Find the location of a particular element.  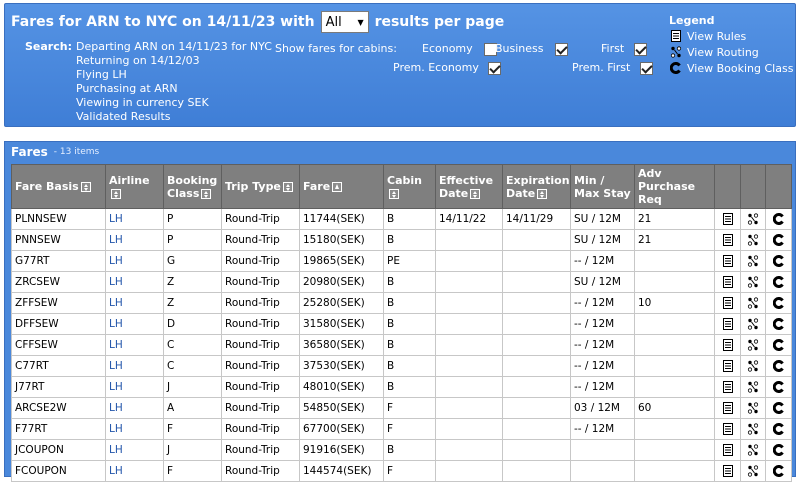

sort-ascending-icon is located at coordinates (337, 187).